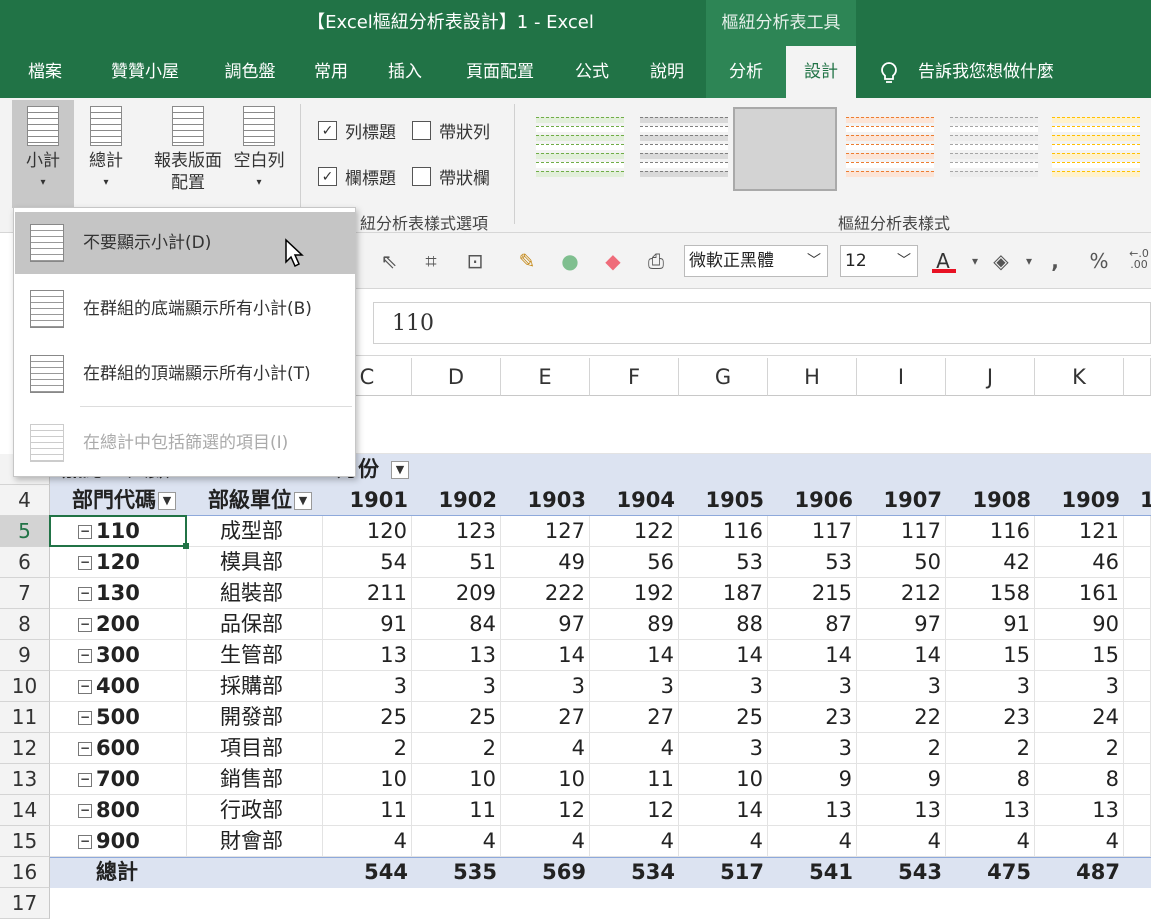  I want to click on value-cell: 27, so click(545, 717).